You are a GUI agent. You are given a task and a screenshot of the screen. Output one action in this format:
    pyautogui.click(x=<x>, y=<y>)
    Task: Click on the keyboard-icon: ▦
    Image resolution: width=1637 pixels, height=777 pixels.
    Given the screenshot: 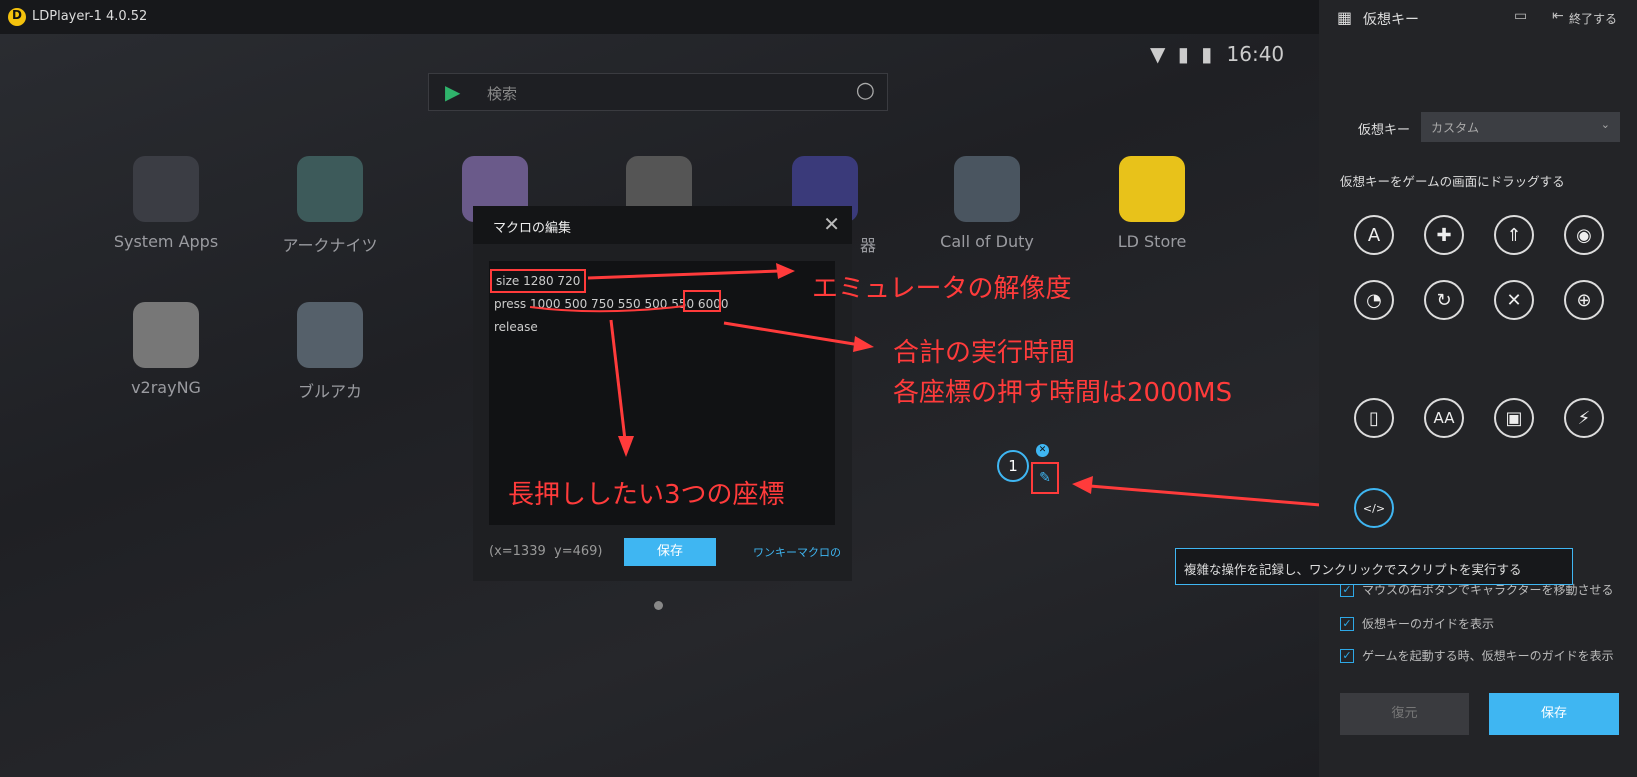 What is the action you would take?
    pyautogui.click(x=1345, y=17)
    